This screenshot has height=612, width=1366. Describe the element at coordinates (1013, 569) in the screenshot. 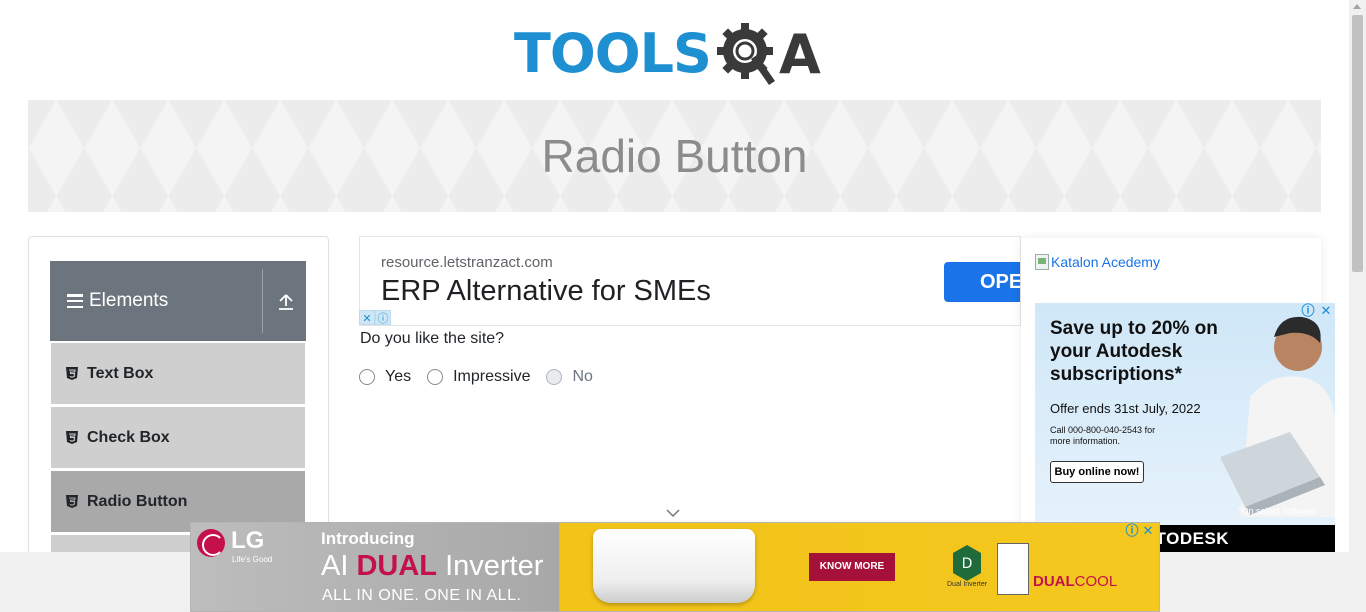

I see `warranty-badge` at that location.